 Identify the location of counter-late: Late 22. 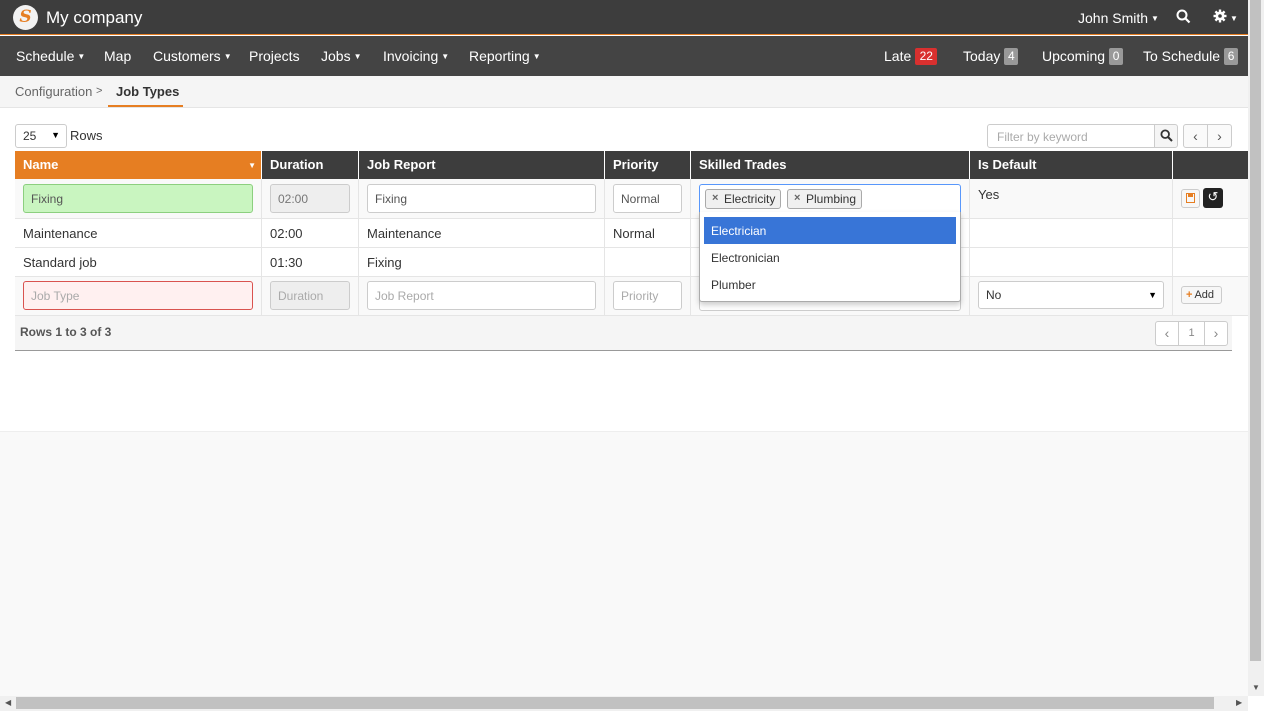
(911, 56).